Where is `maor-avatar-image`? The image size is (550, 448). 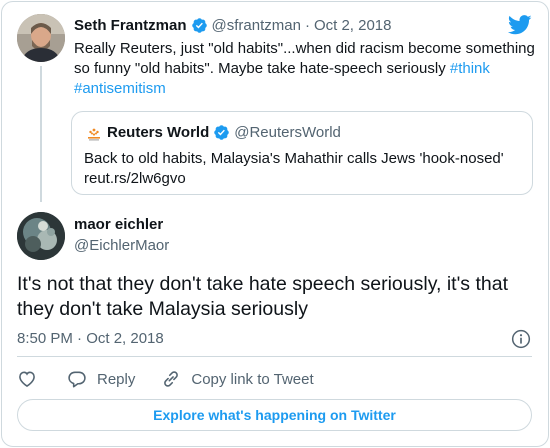 maor-avatar-image is located at coordinates (41, 236).